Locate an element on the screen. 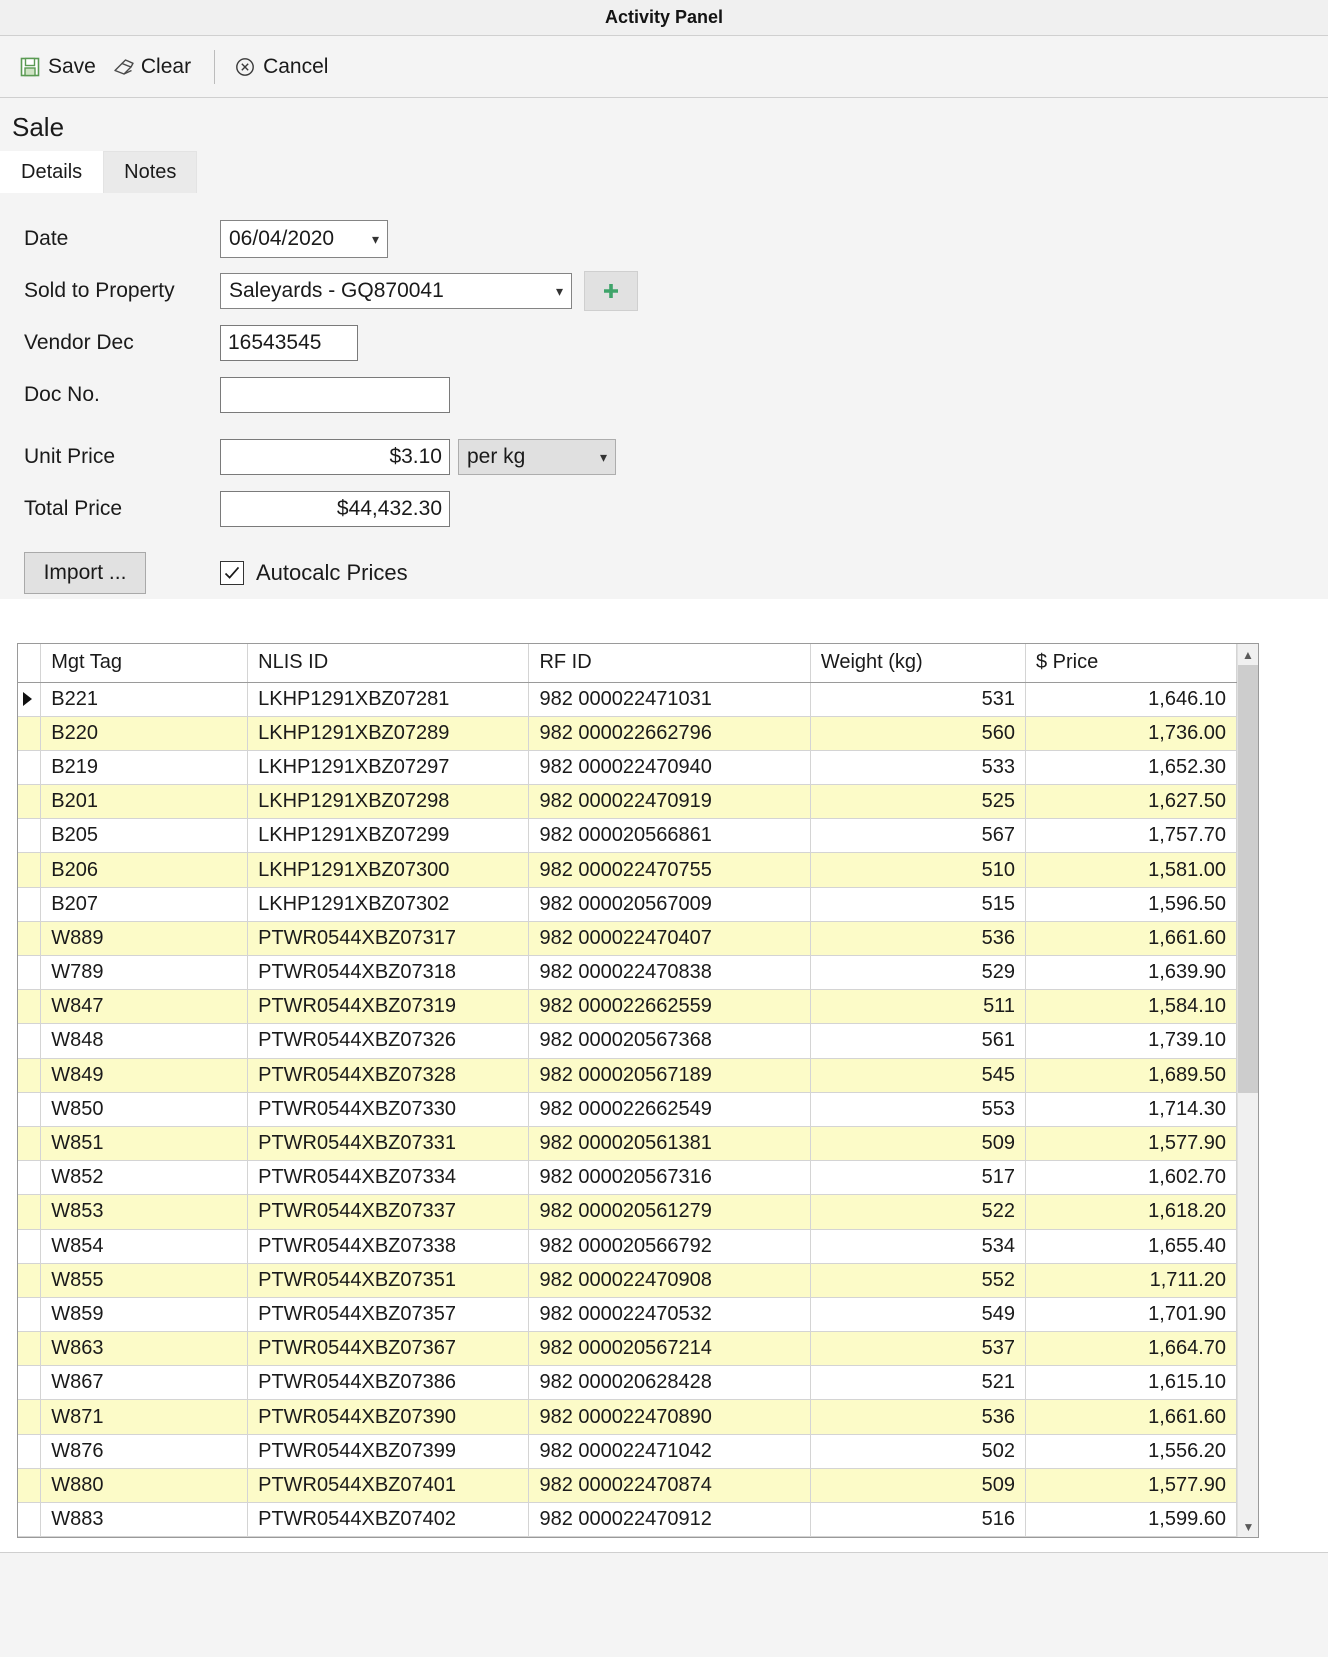  cell-price: 1,714.30 is located at coordinates (1131, 1109).